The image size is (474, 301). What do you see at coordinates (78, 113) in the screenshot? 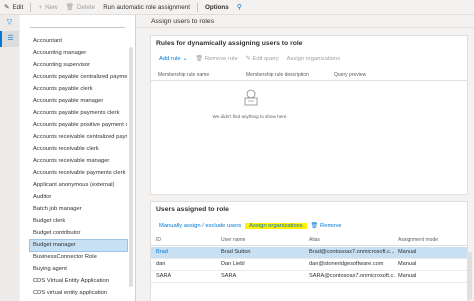
I see `role-list-item: Accounts payable payments clerk` at bounding box center [78, 113].